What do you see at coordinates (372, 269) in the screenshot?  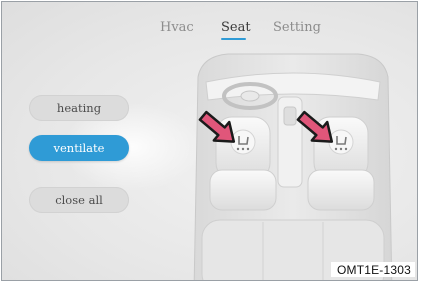 I see `figure-caption: OMT1E-1303` at bounding box center [372, 269].